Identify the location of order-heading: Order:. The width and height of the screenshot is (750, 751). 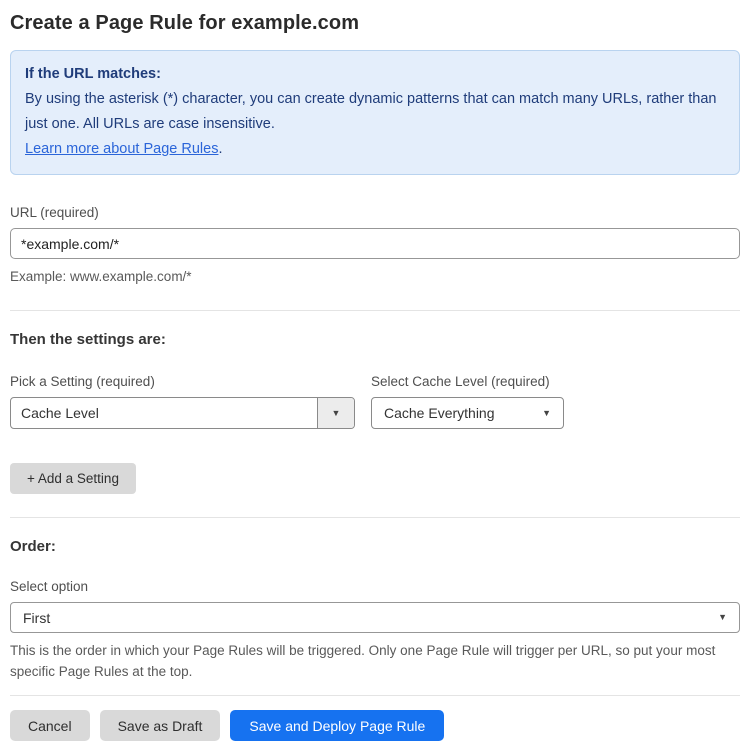
(33, 546).